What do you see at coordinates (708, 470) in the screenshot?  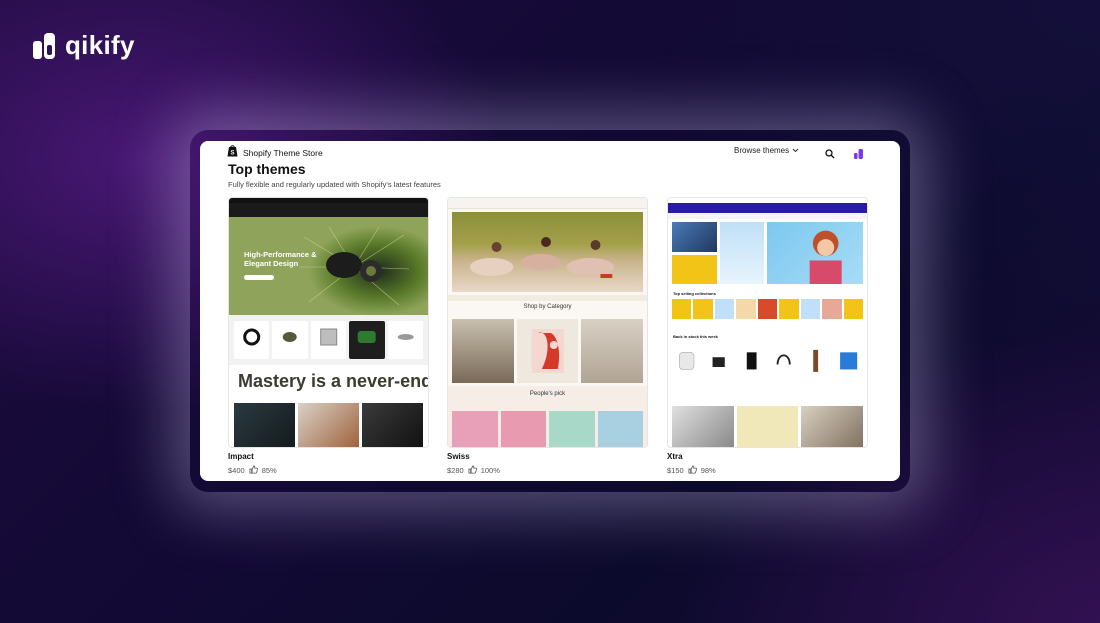 I see `theme-rating: 98%` at bounding box center [708, 470].